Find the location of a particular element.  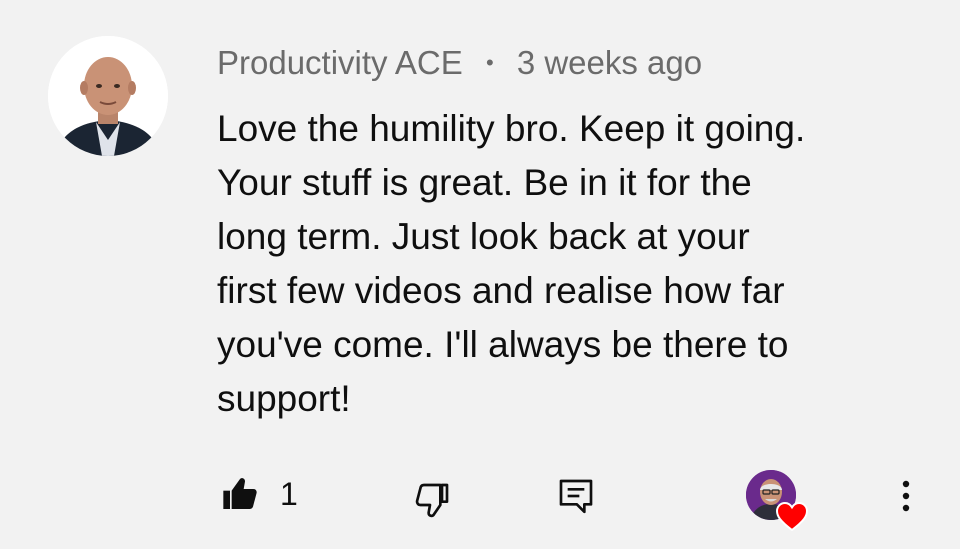

author-photo-icon is located at coordinates (108, 96).